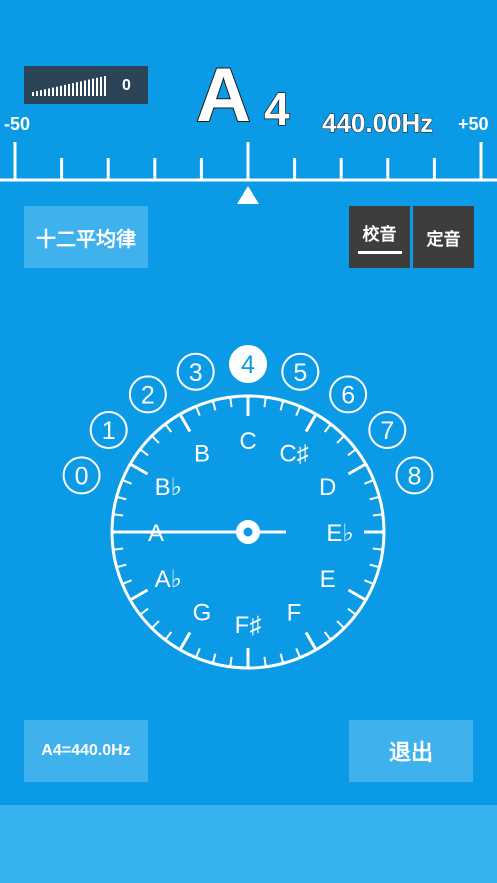 Image resolution: width=497 pixels, height=883 pixels. I want to click on dial-note-label: F, so click(294, 613).